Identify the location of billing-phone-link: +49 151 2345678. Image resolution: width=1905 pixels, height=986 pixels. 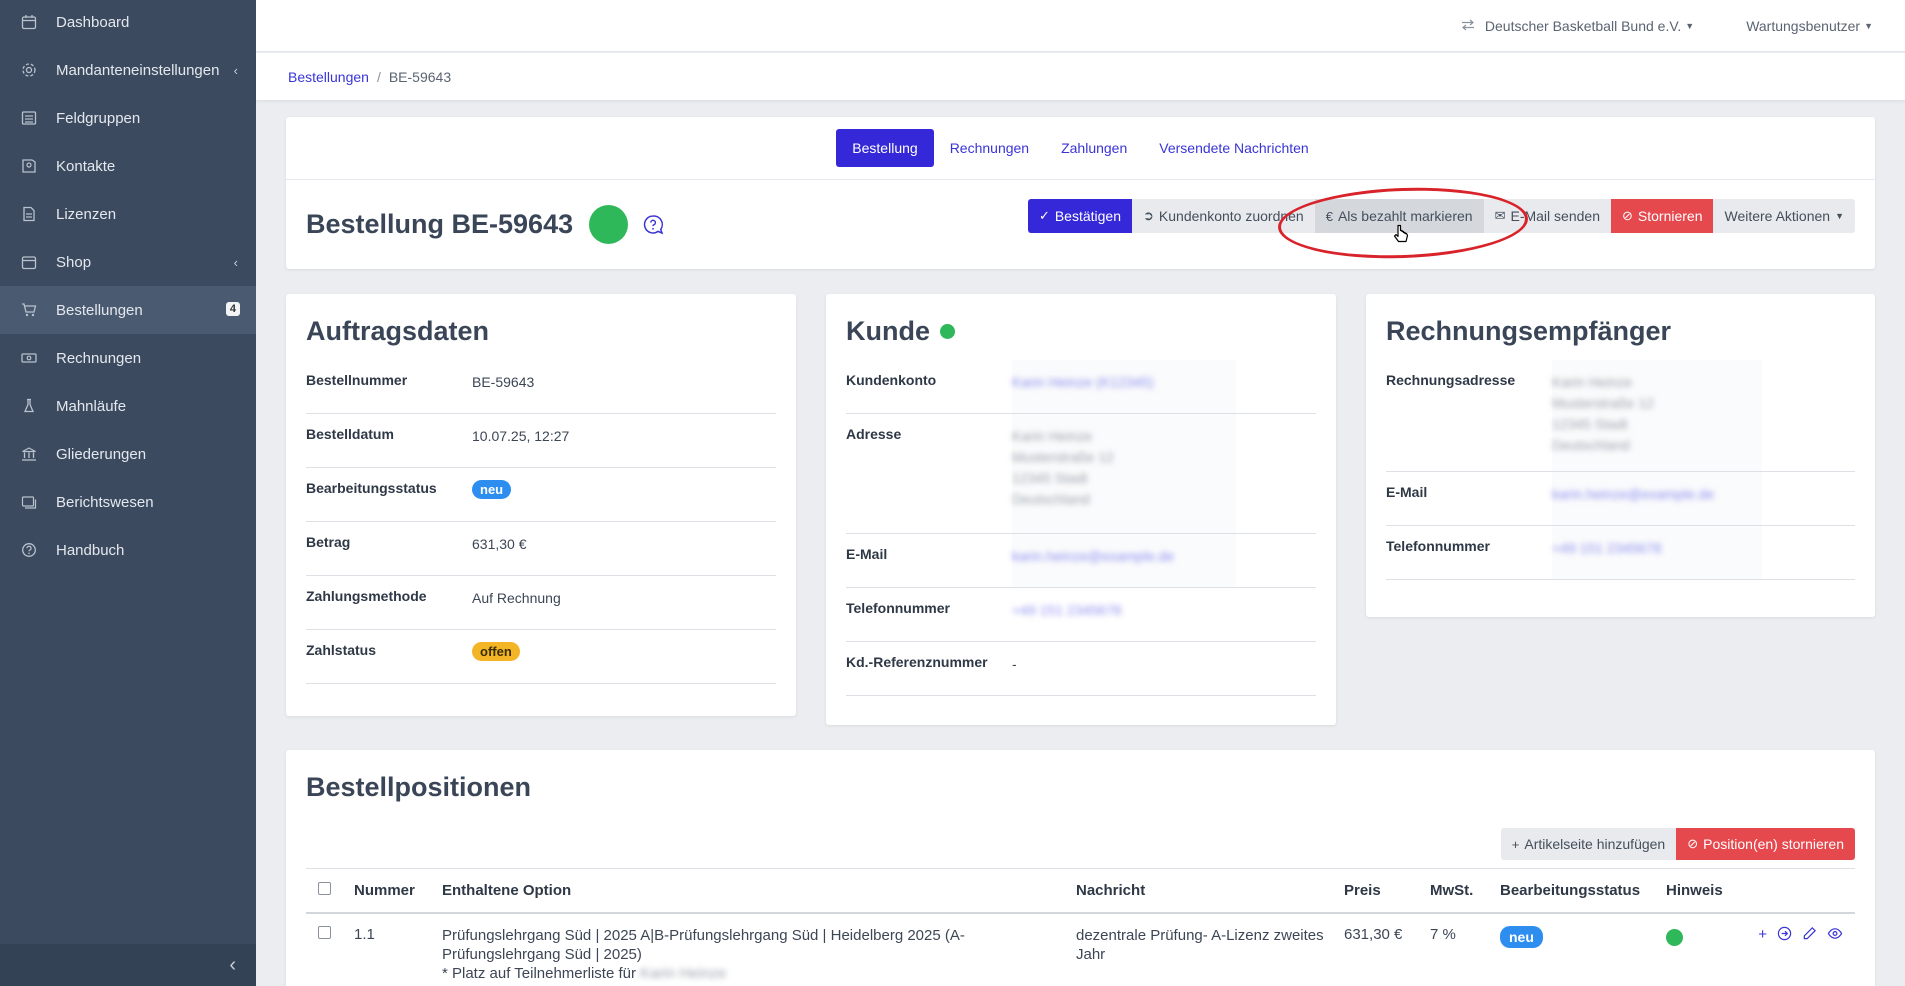
(1606, 548).